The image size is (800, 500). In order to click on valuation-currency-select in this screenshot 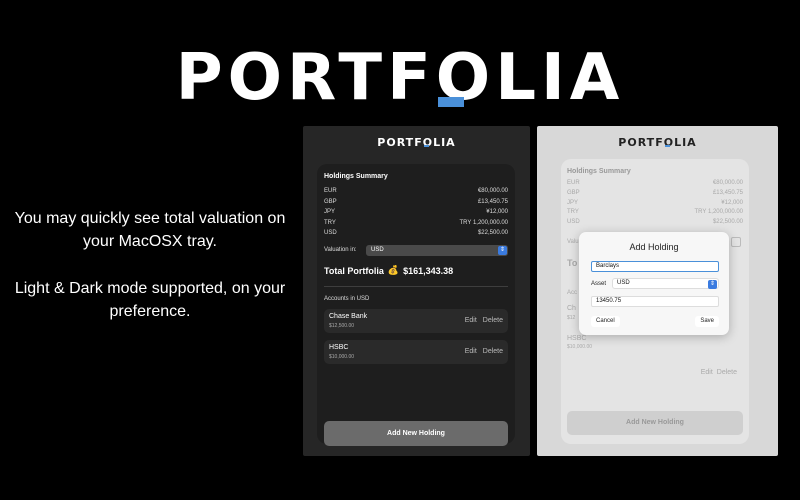, I will do `click(736, 242)`.